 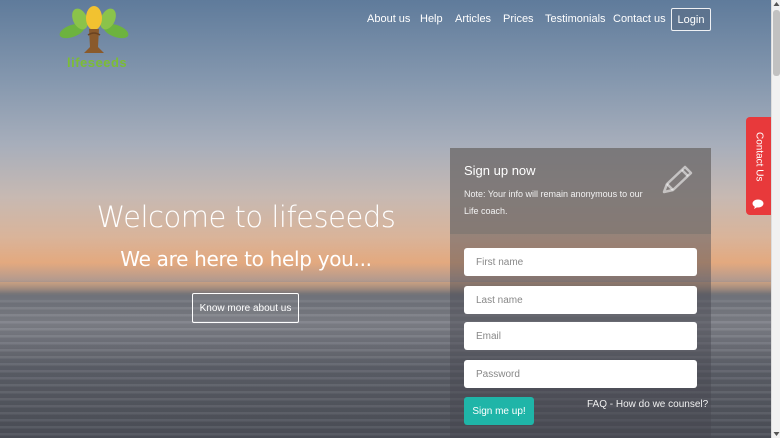 I want to click on sign-me-up-button: Sign me up!, so click(x=499, y=411).